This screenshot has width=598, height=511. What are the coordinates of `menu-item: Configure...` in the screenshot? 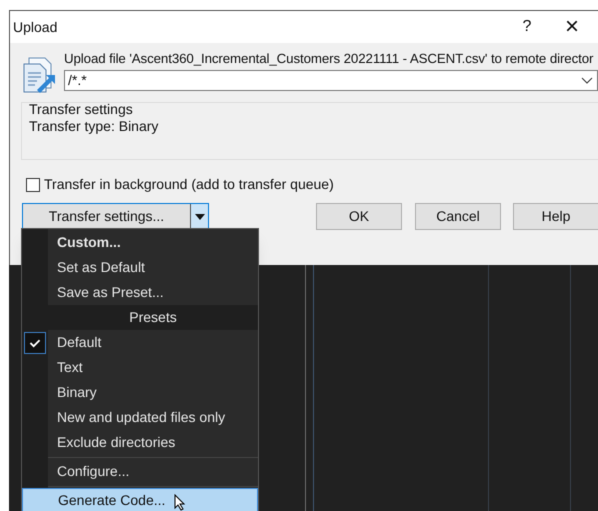 It's located at (140, 471).